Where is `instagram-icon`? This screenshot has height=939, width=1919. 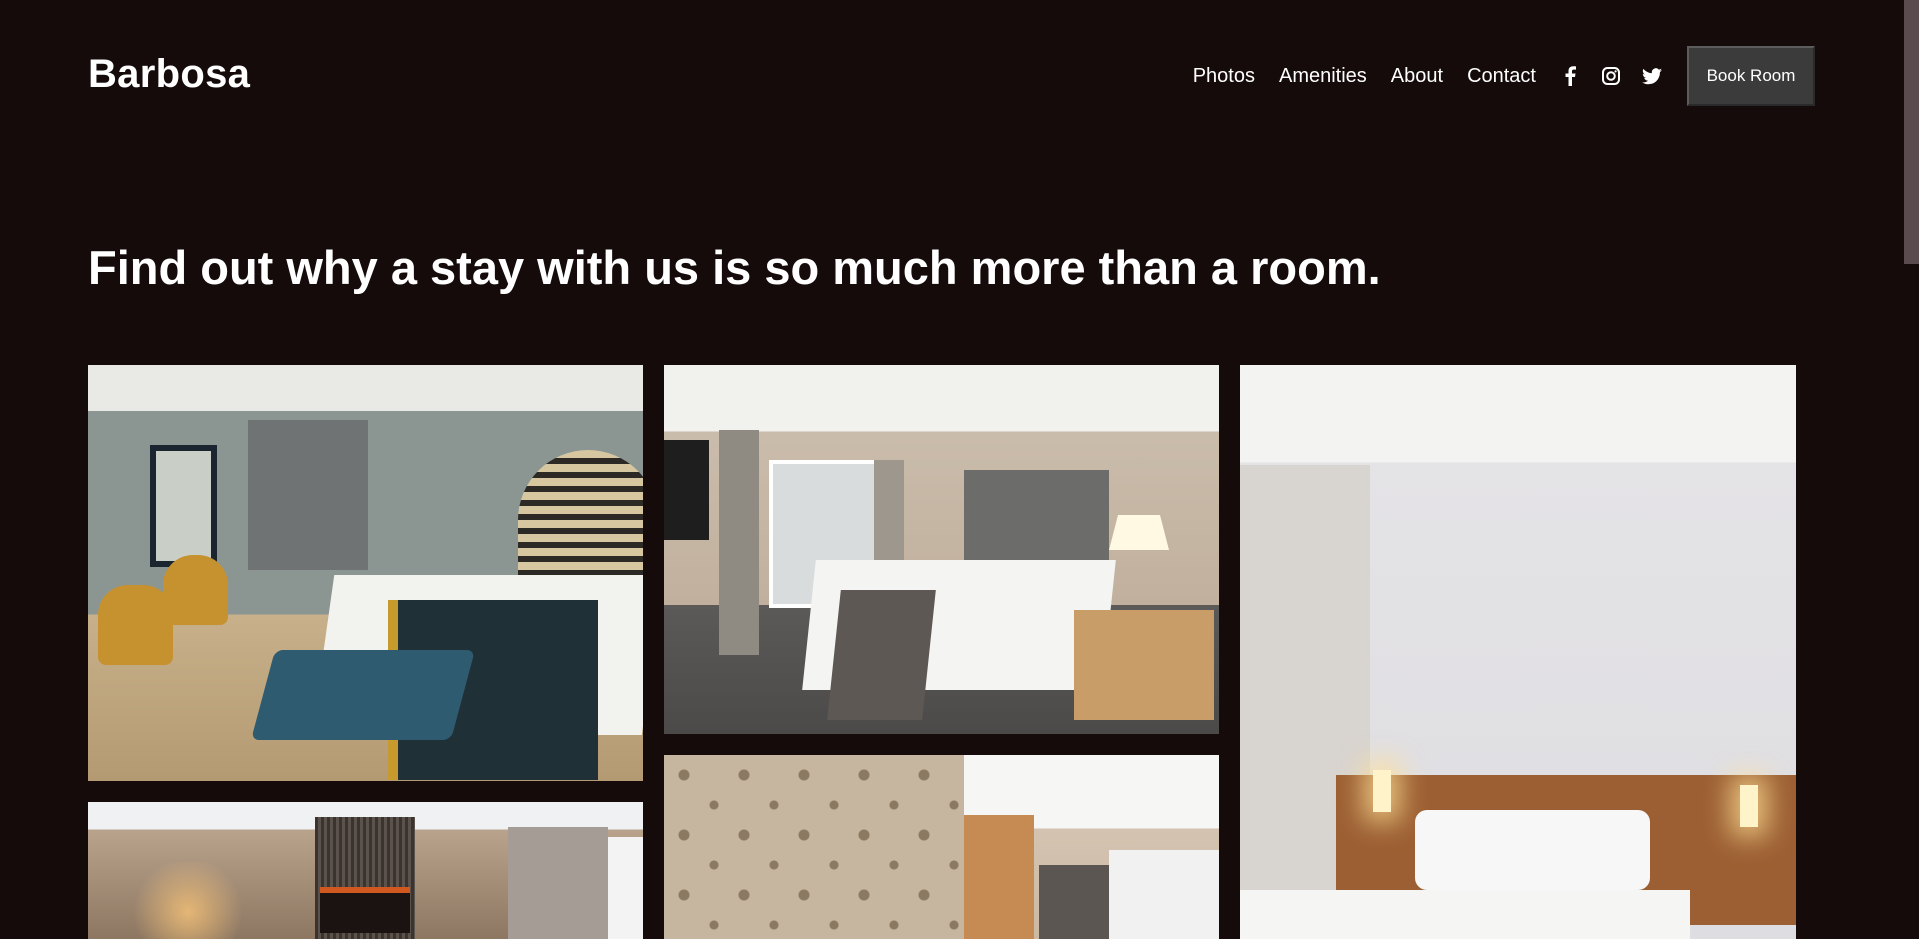
instagram-icon is located at coordinates (1611, 76).